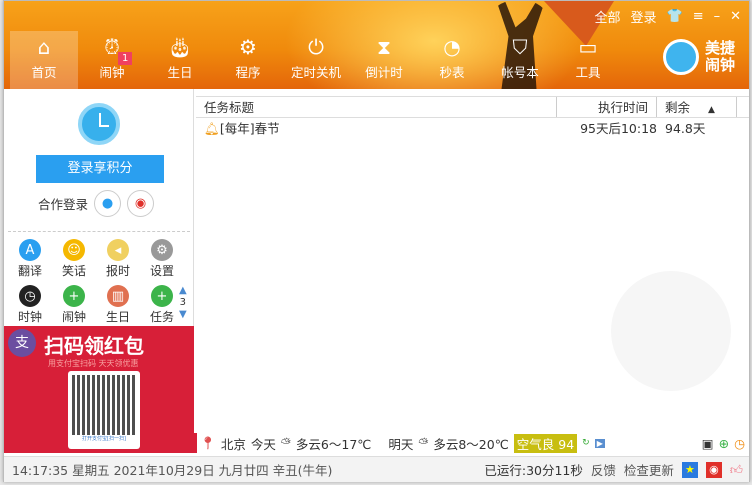  I want to click on nav-monitor: ▭ 工具, so click(588, 60).